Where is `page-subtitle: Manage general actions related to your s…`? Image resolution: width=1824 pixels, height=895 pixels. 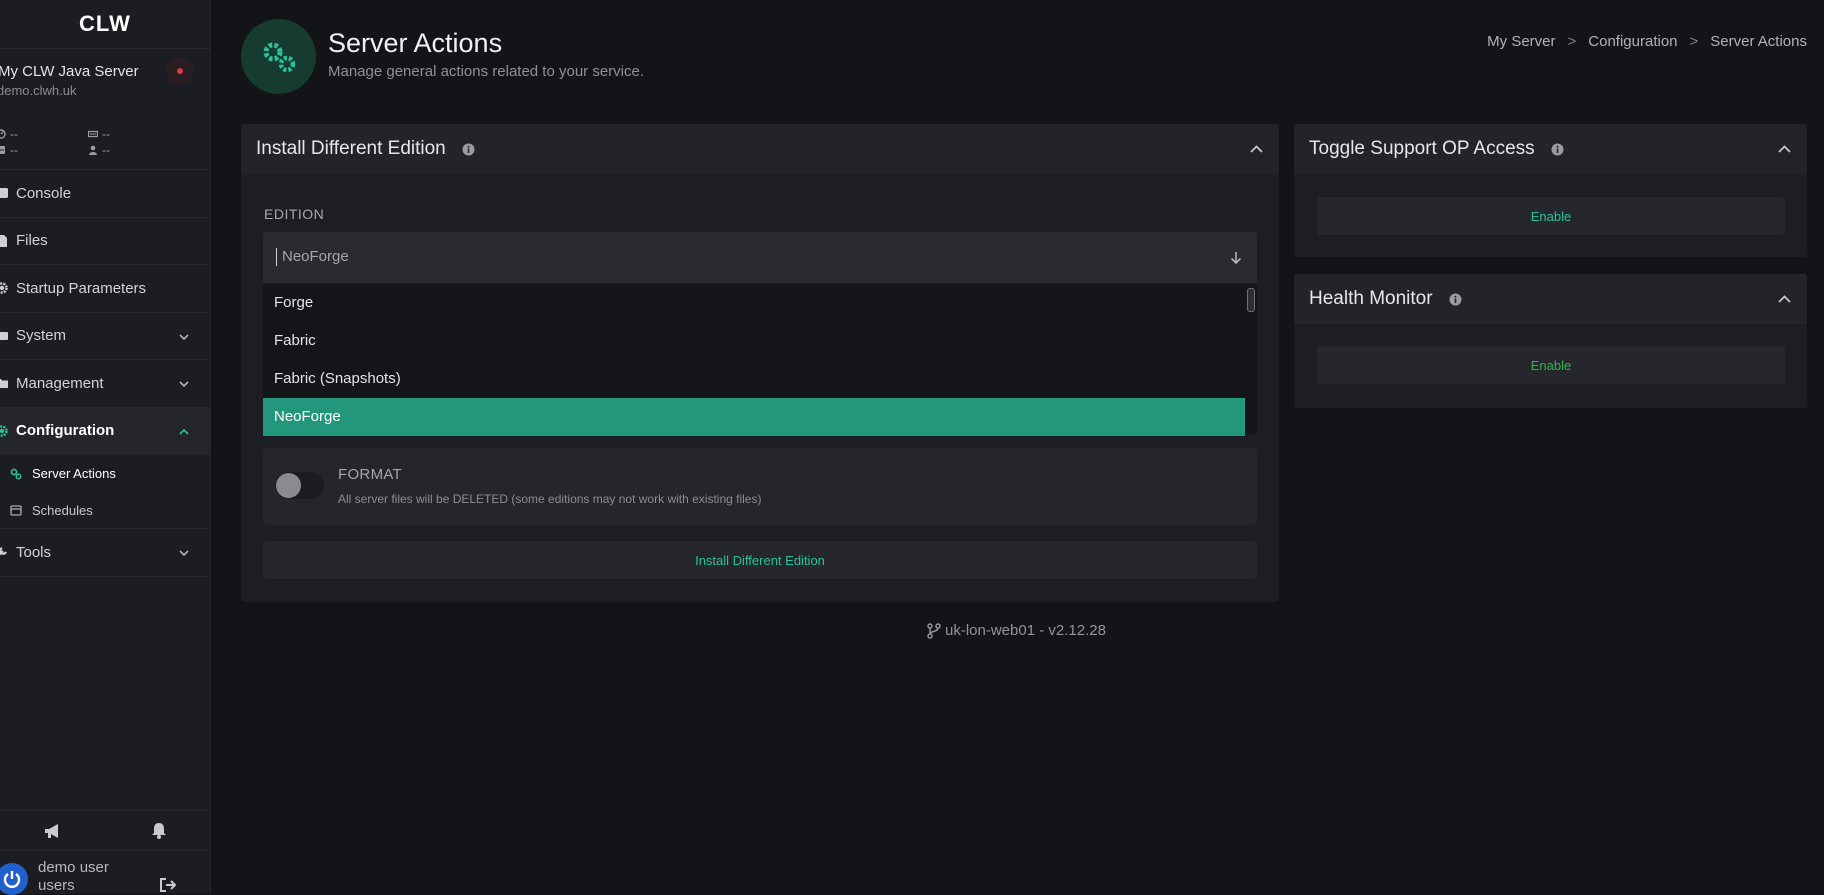 page-subtitle: Manage general actions related to your s… is located at coordinates (486, 71).